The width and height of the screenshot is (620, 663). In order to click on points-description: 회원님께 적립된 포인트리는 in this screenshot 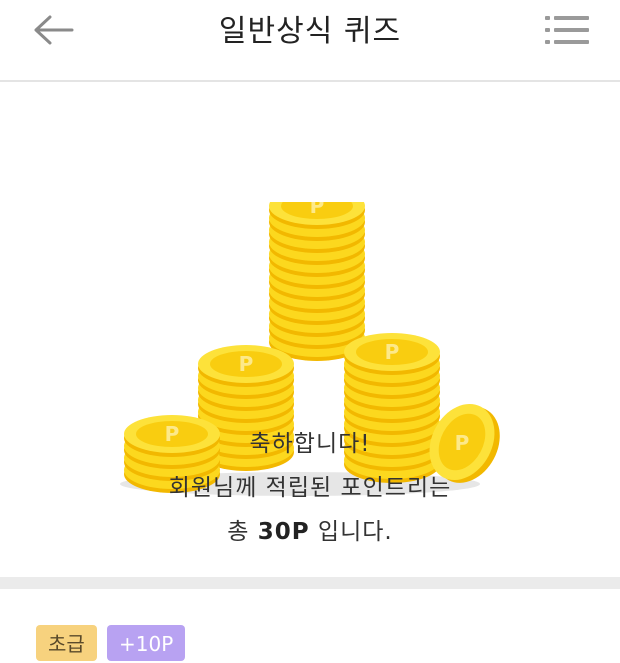, I will do `click(310, 488)`.